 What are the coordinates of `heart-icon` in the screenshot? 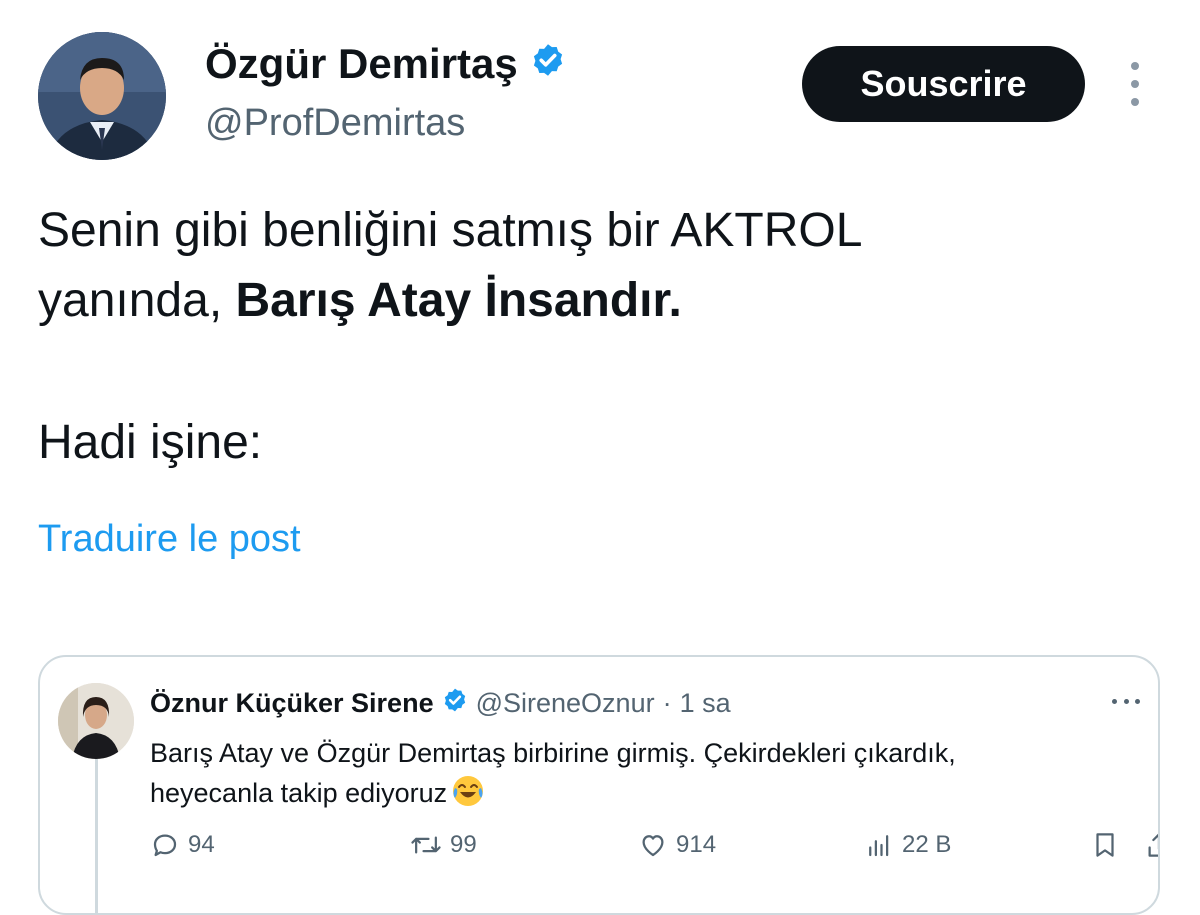 It's located at (653, 845).